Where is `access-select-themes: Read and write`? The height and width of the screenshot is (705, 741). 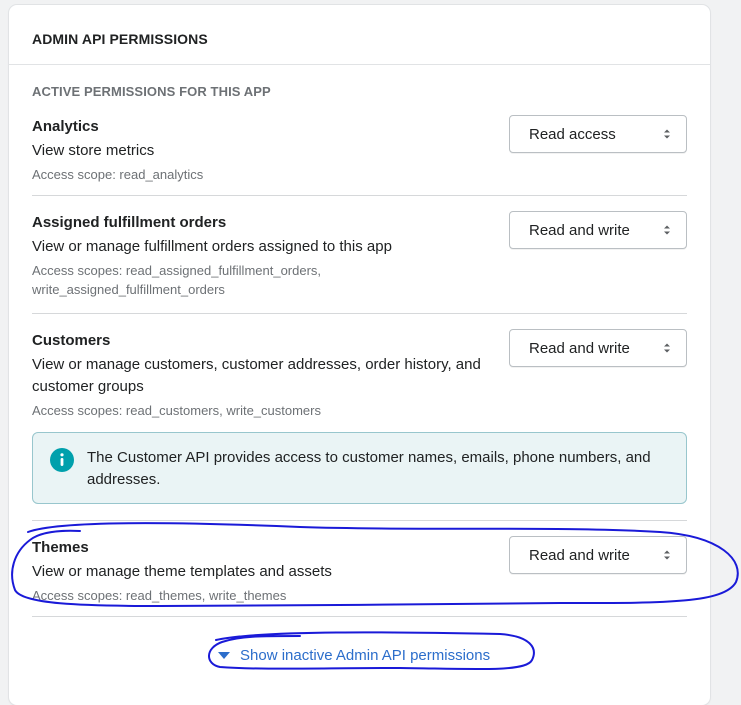 access-select-themes: Read and write is located at coordinates (598, 555).